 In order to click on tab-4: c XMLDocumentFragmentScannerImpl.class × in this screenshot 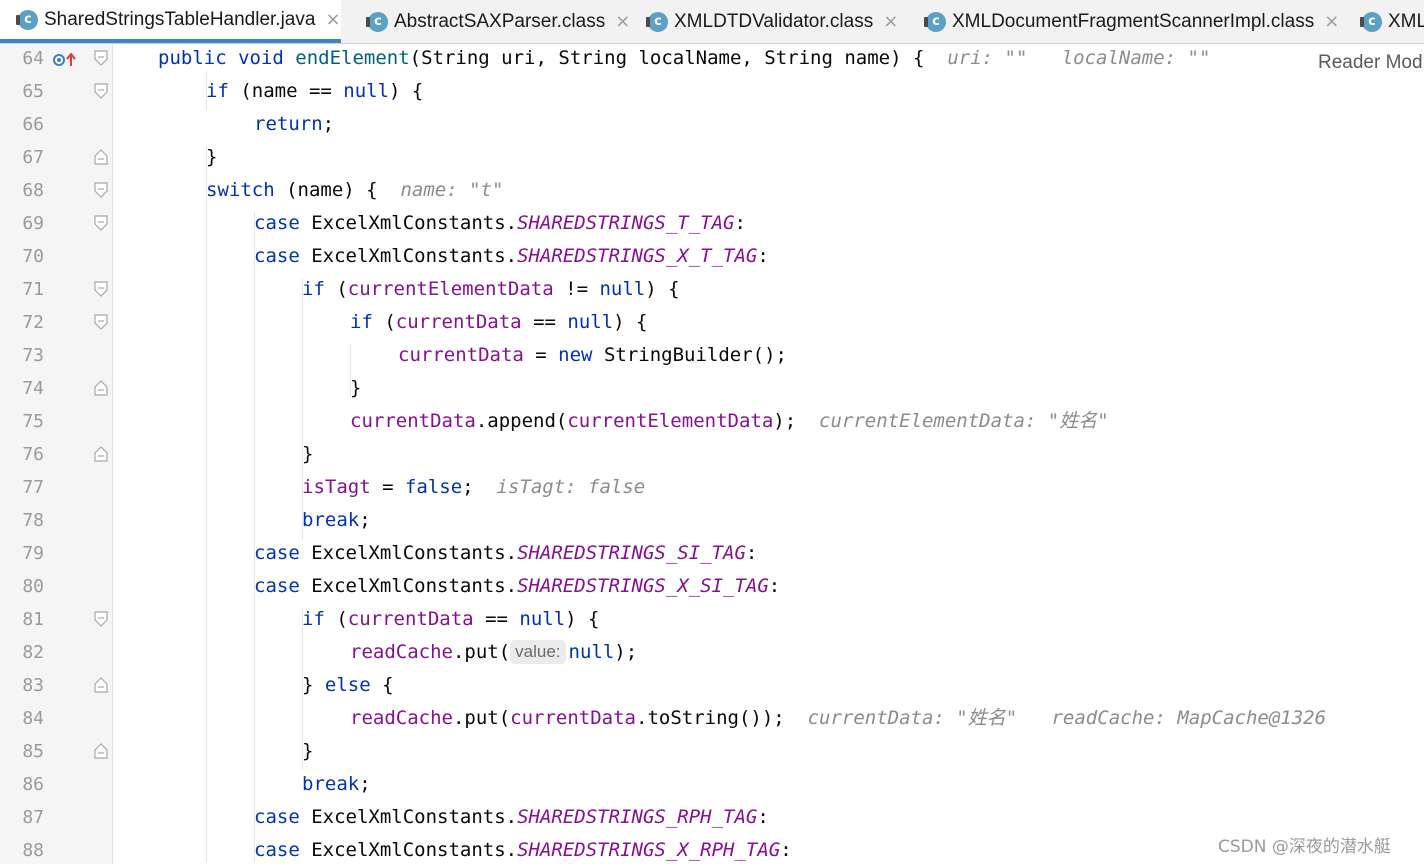, I will do `click(1128, 21)`.